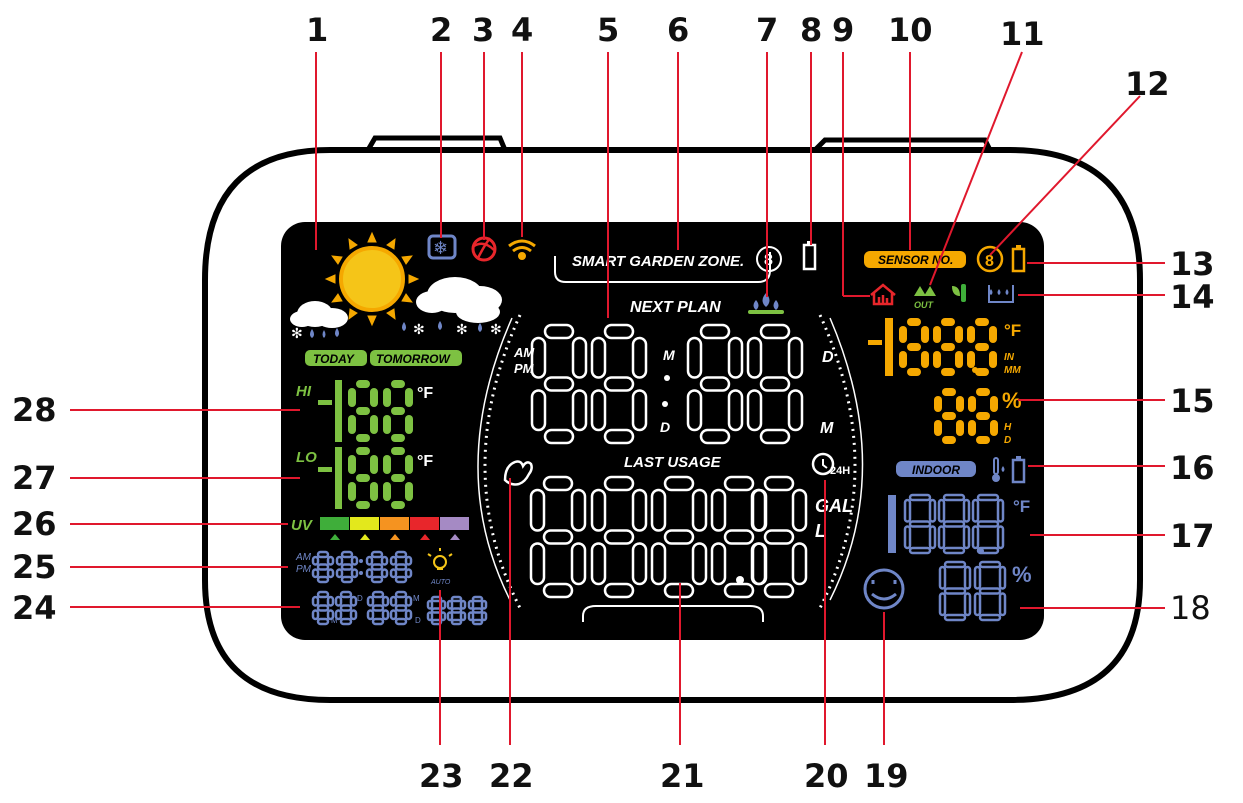  I want to click on callout-12: 12, so click(1147, 84).